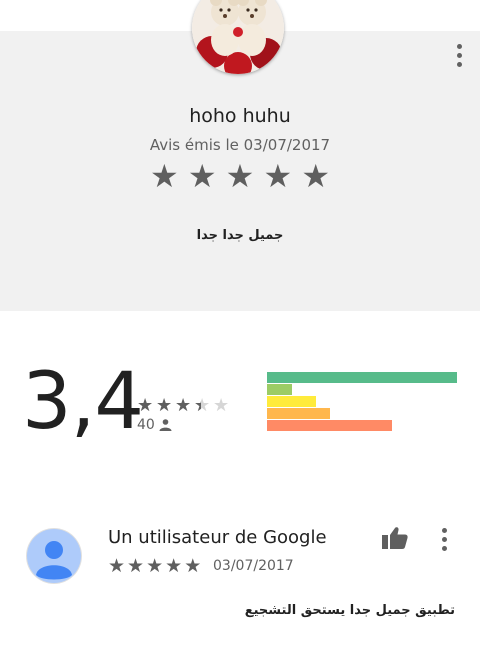  Describe the element at coordinates (459, 55) in the screenshot. I see `more-options-icon` at that location.